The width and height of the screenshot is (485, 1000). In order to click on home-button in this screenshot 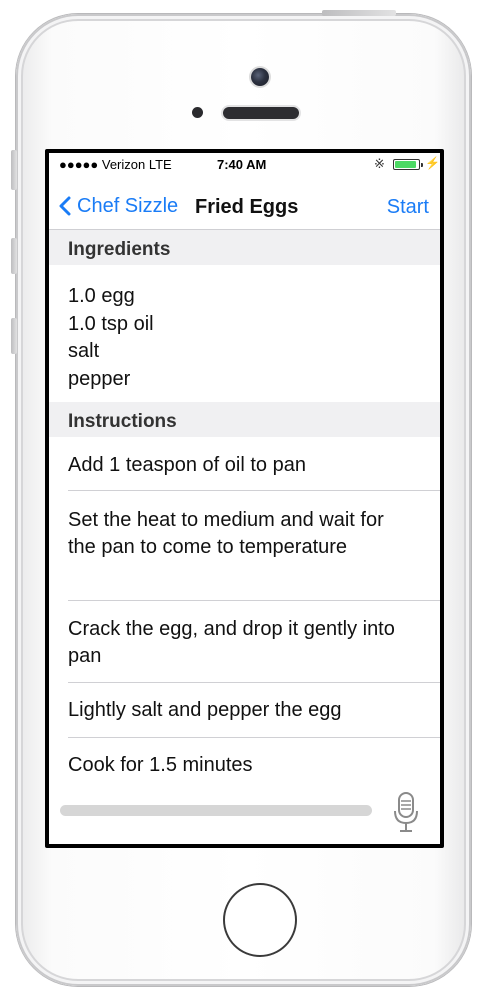, I will do `click(260, 920)`.